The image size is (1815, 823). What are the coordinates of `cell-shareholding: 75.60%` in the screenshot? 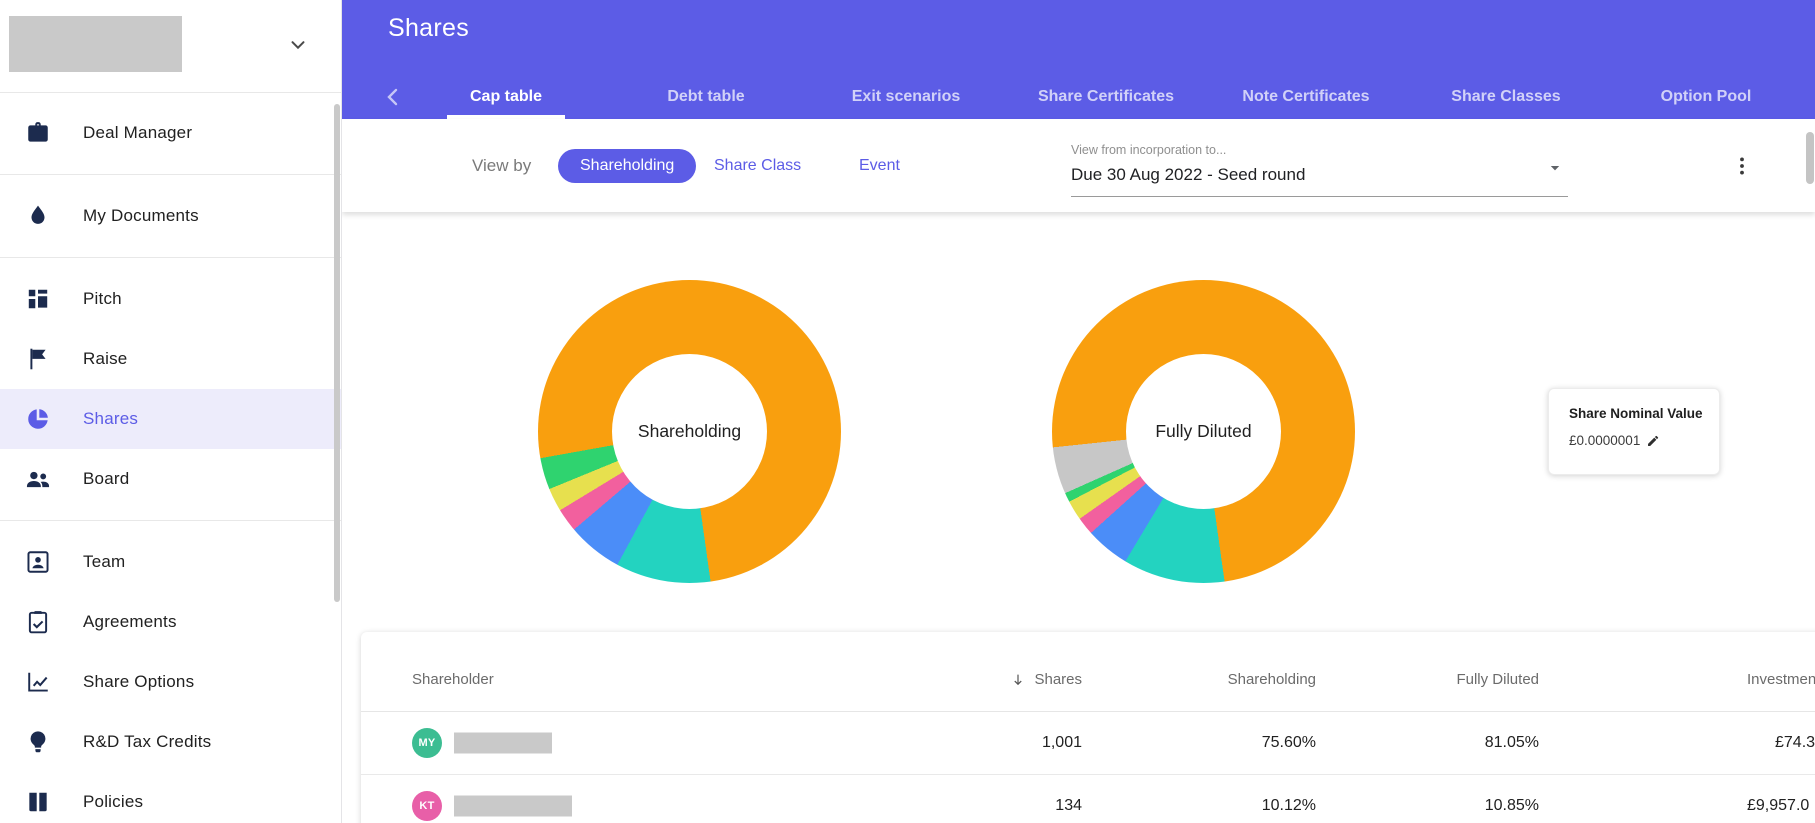 It's located at (1288, 742).